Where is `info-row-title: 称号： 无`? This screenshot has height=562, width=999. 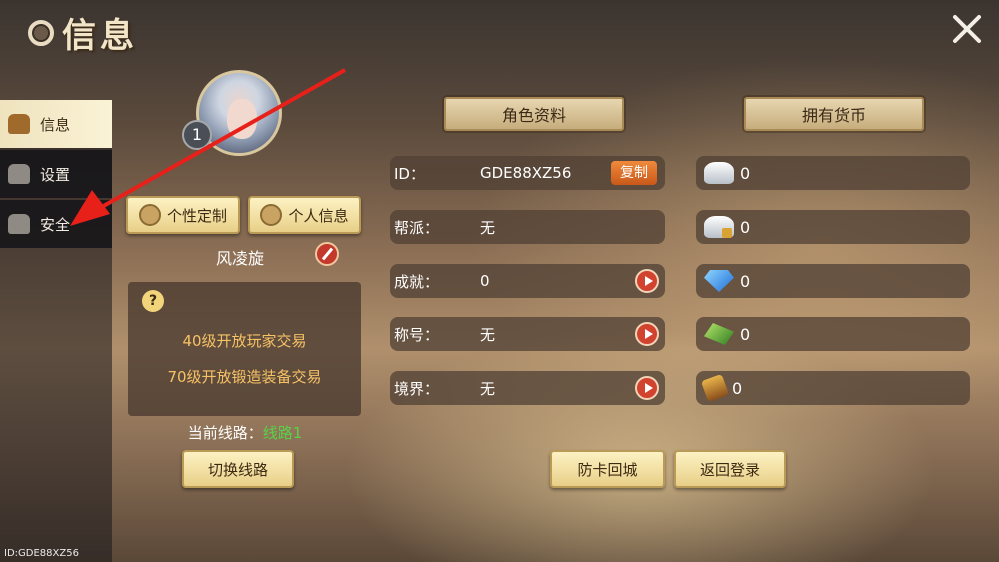
info-row-title: 称号： 无 is located at coordinates (527, 334).